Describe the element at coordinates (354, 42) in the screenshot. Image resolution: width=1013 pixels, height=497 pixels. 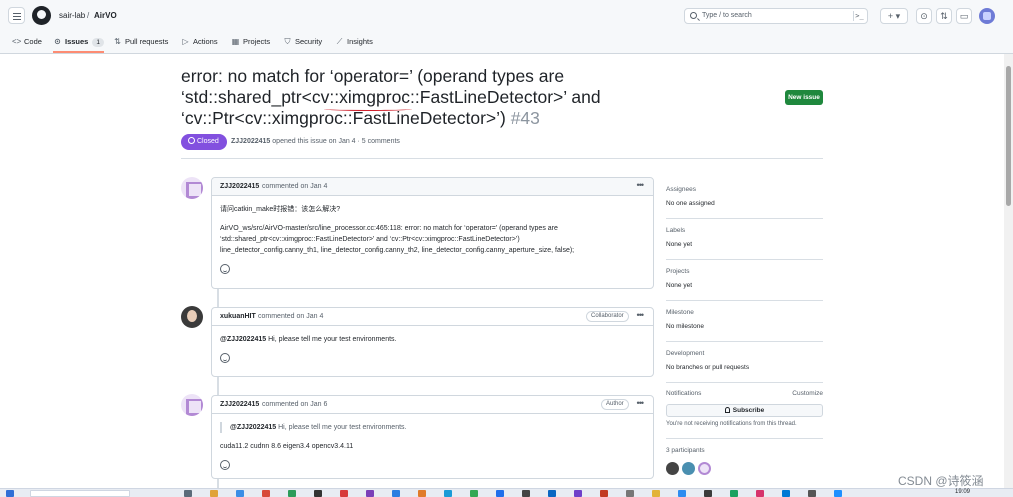
I see `tab-insights: ⟋ Insights` at that location.